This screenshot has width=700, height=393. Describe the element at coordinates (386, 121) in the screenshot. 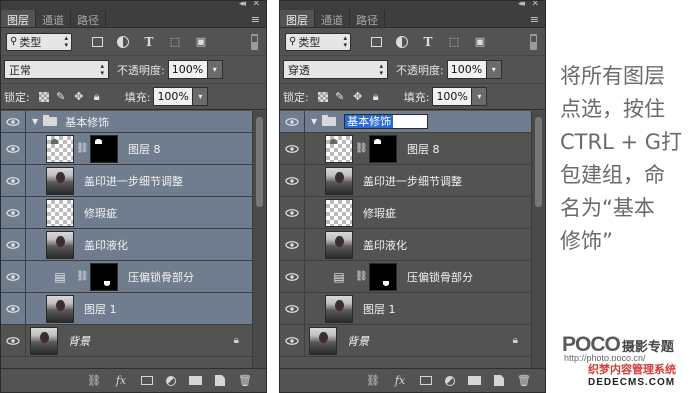

I see `group-rename-input: 基本修饰` at that location.